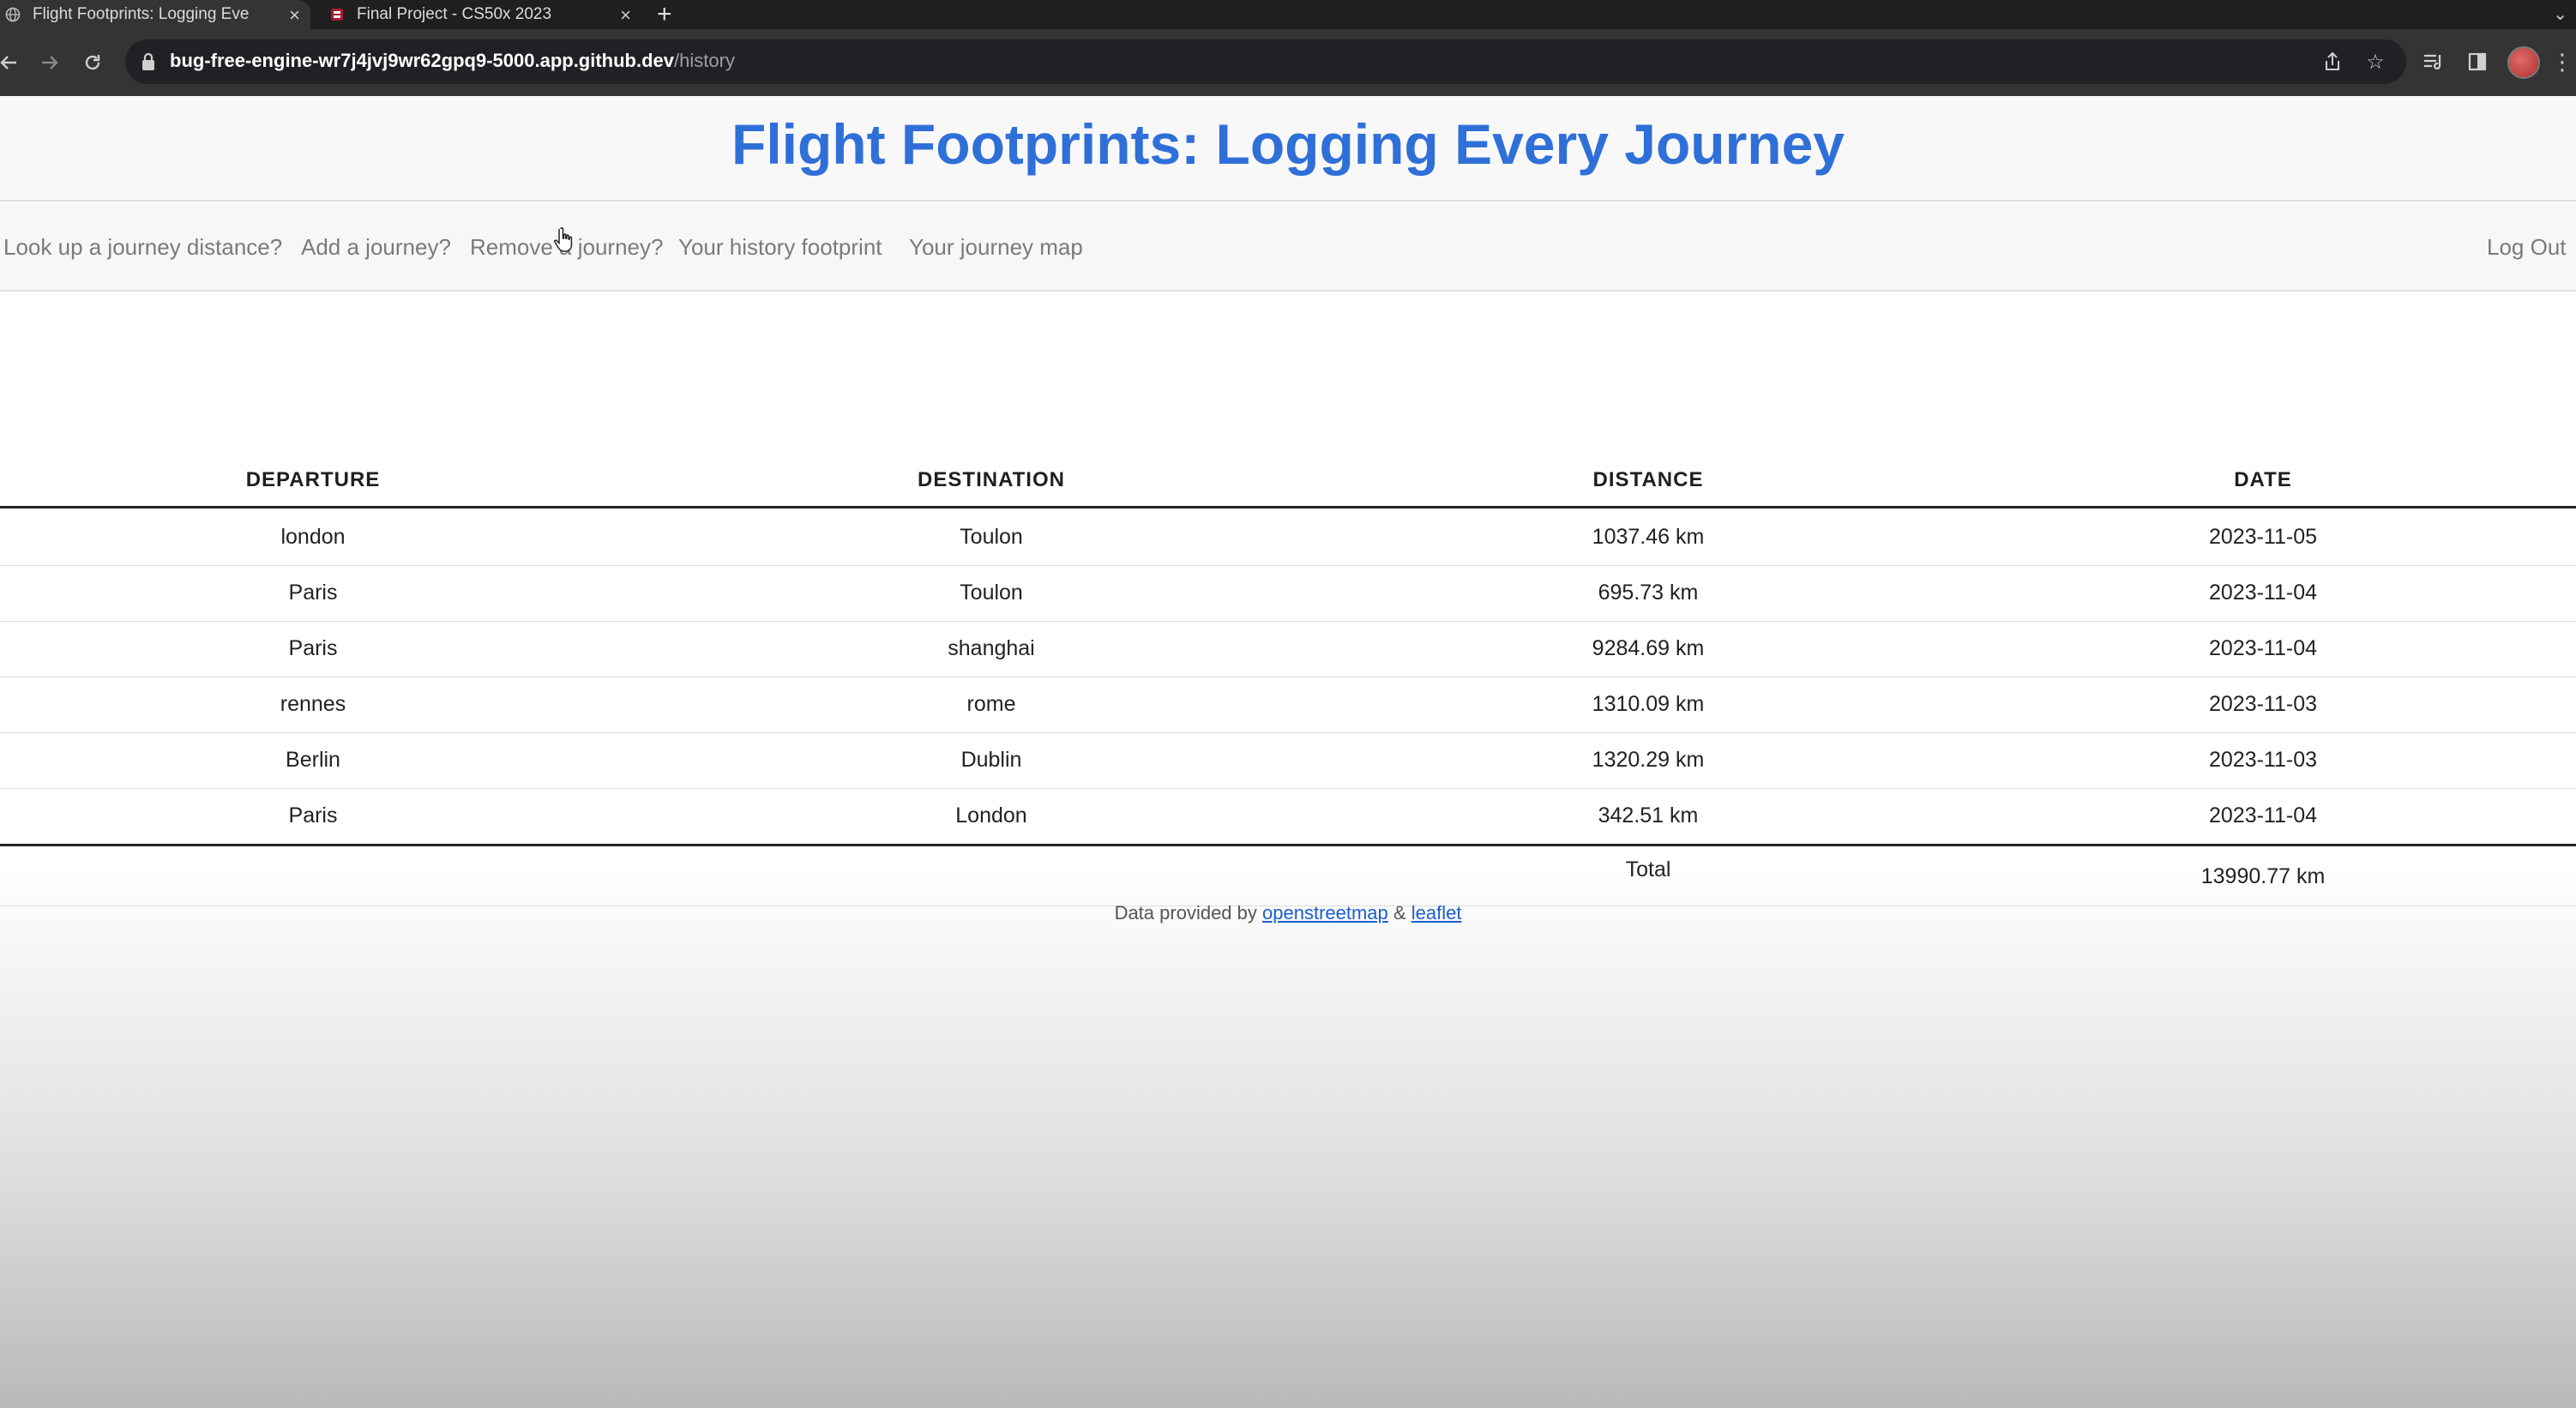  What do you see at coordinates (2263, 537) in the screenshot?
I see `row-1-date: 2023-11-05` at bounding box center [2263, 537].